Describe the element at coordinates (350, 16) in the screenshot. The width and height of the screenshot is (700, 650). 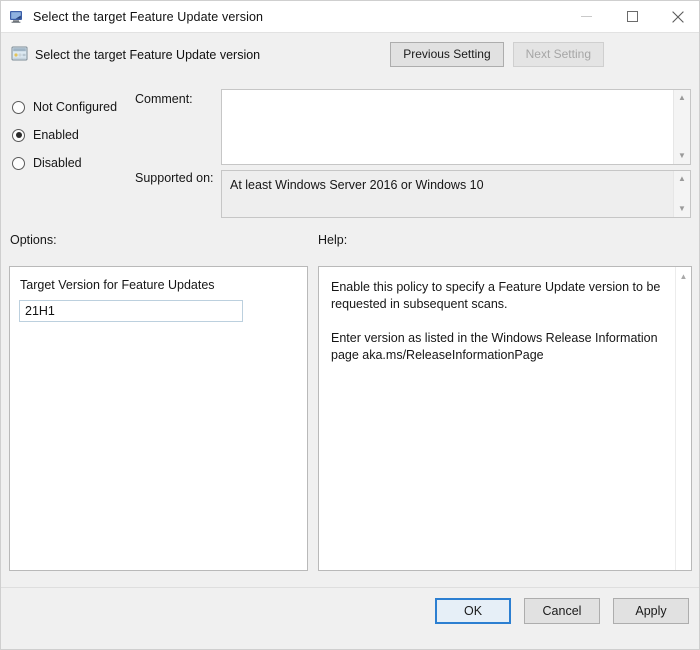
I see `title-bar: Select the target Feature Update version` at that location.